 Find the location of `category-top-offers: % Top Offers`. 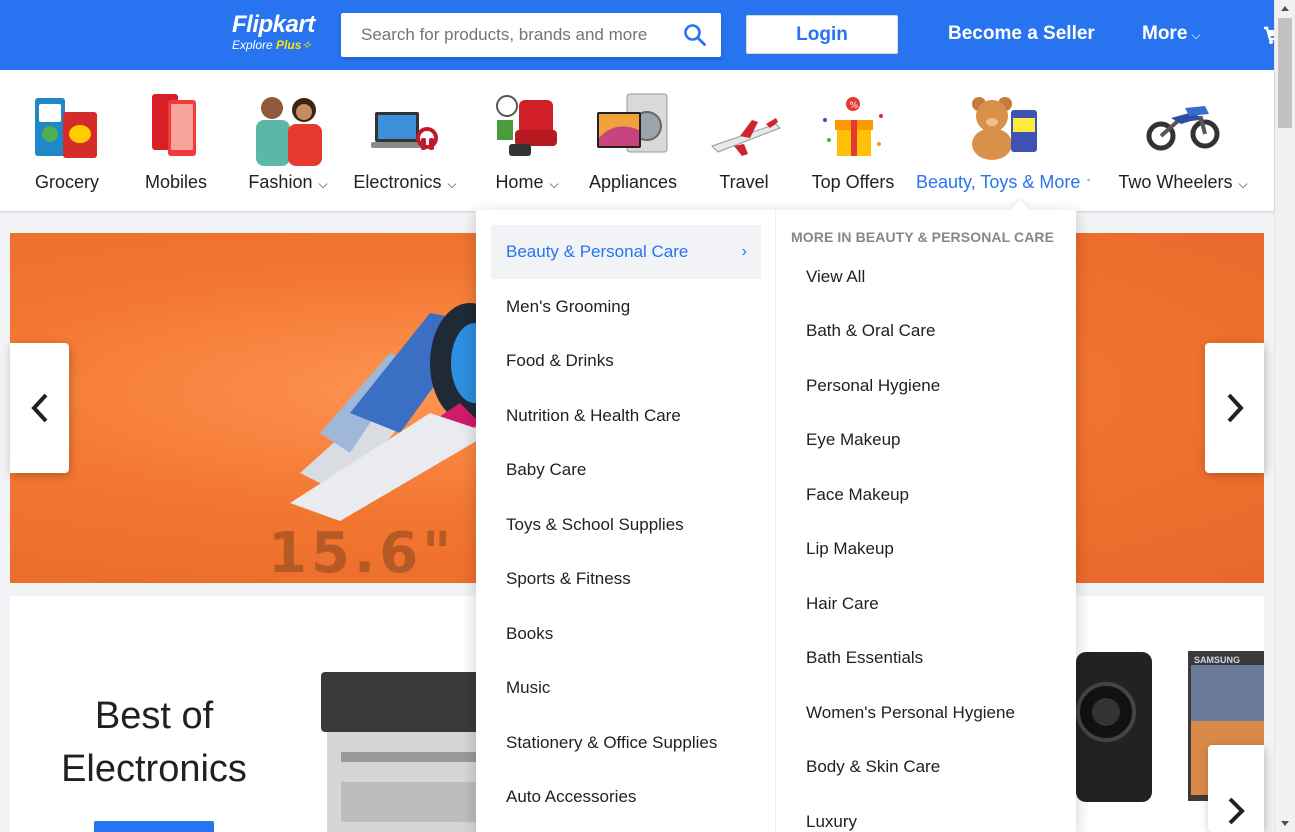

category-top-offers: % Top Offers is located at coordinates (853, 140).